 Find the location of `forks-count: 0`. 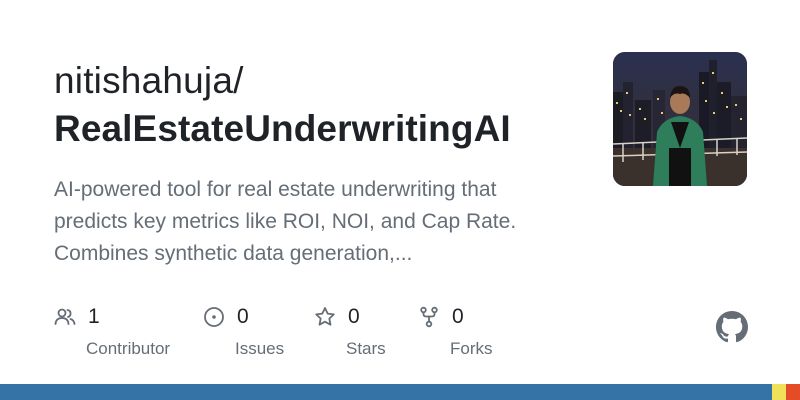

forks-count: 0 is located at coordinates (458, 316).